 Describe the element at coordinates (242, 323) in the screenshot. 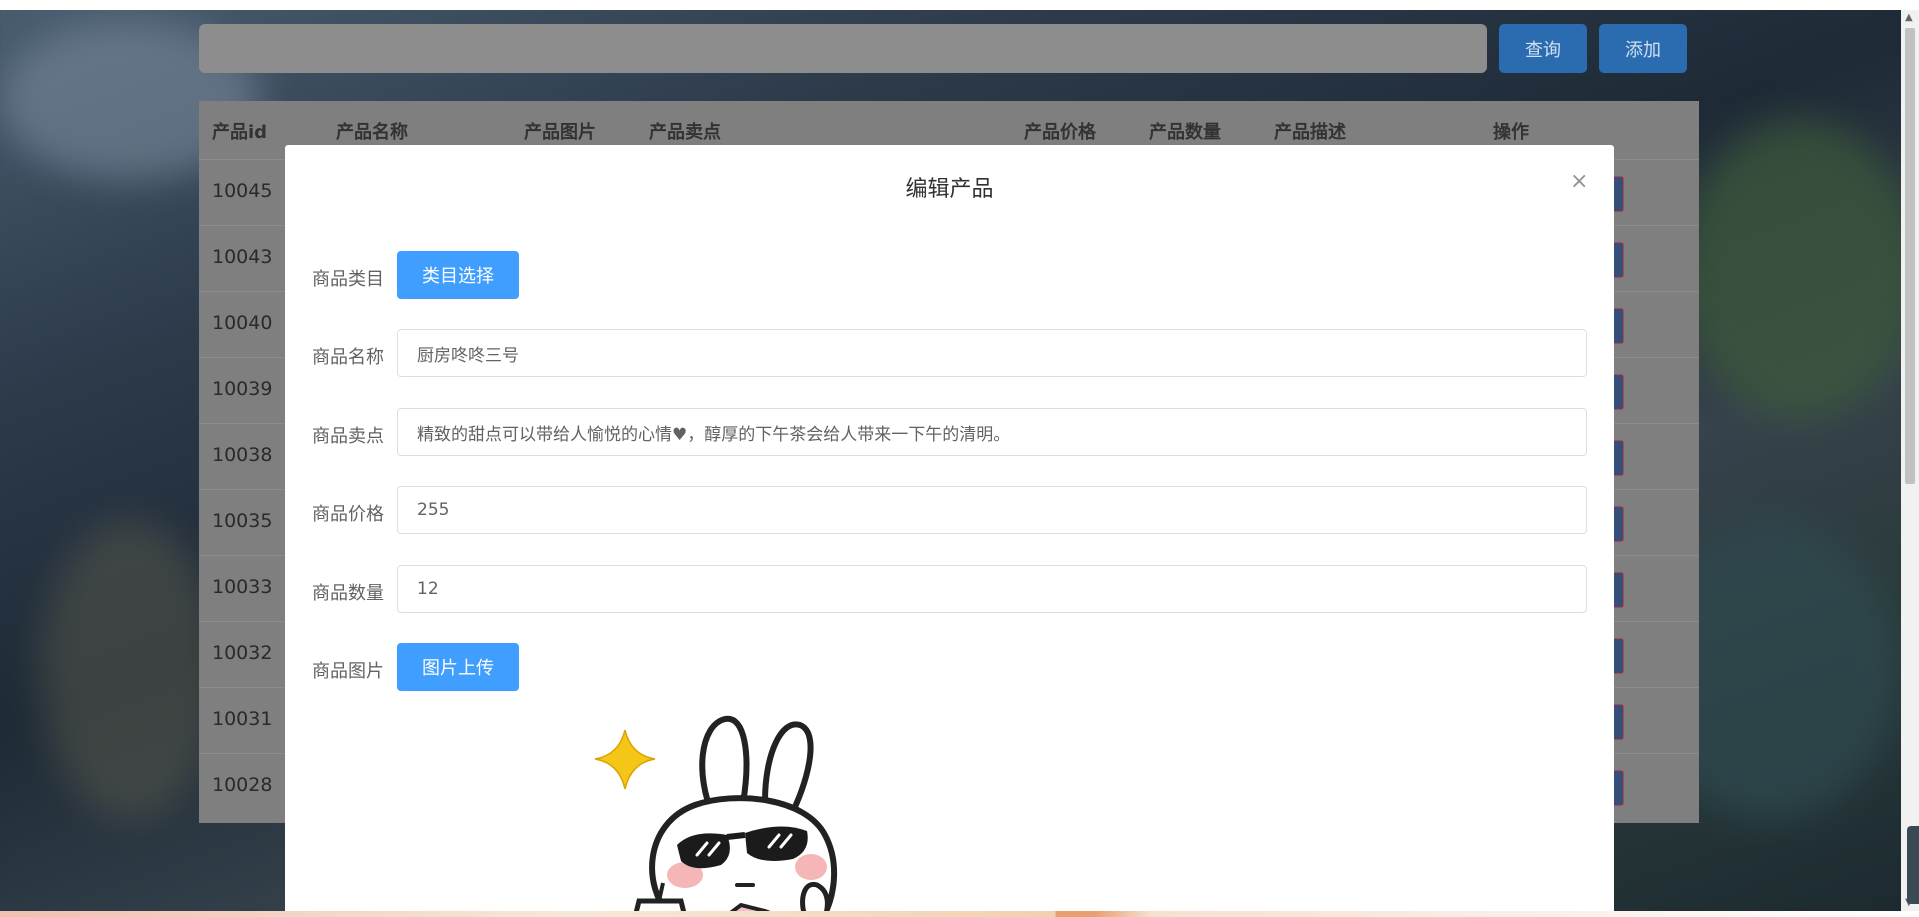

I see `product-id-cell: 10040` at that location.